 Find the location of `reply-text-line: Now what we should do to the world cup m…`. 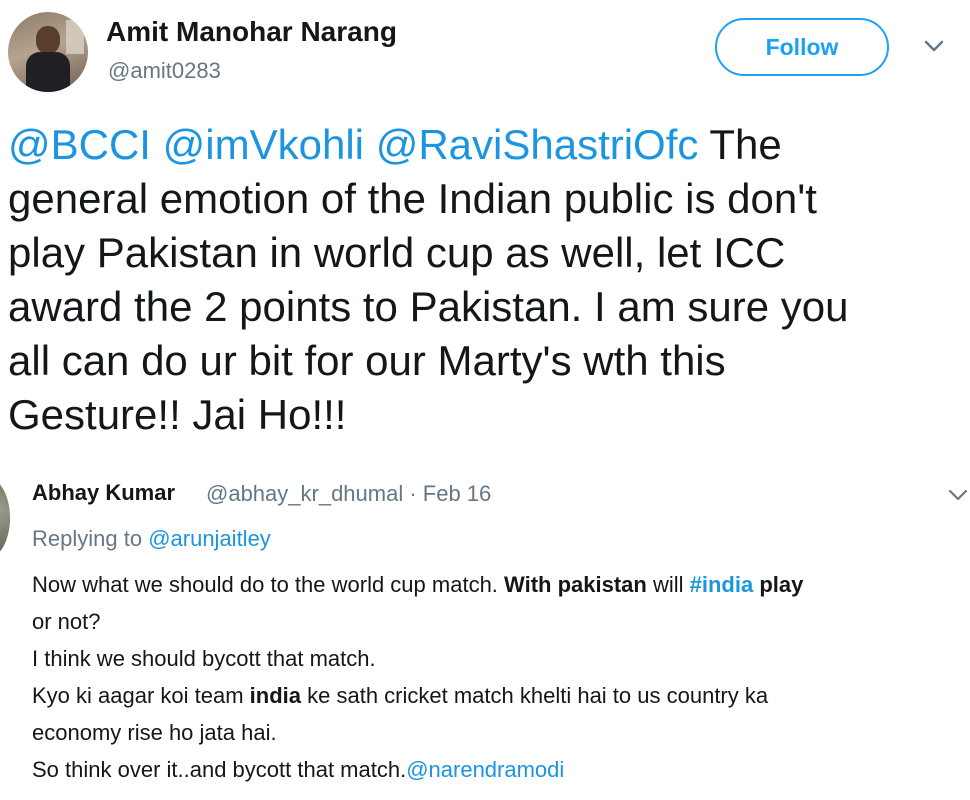

reply-text-line: Now what we should do to the world cup m… is located at coordinates (497, 584).